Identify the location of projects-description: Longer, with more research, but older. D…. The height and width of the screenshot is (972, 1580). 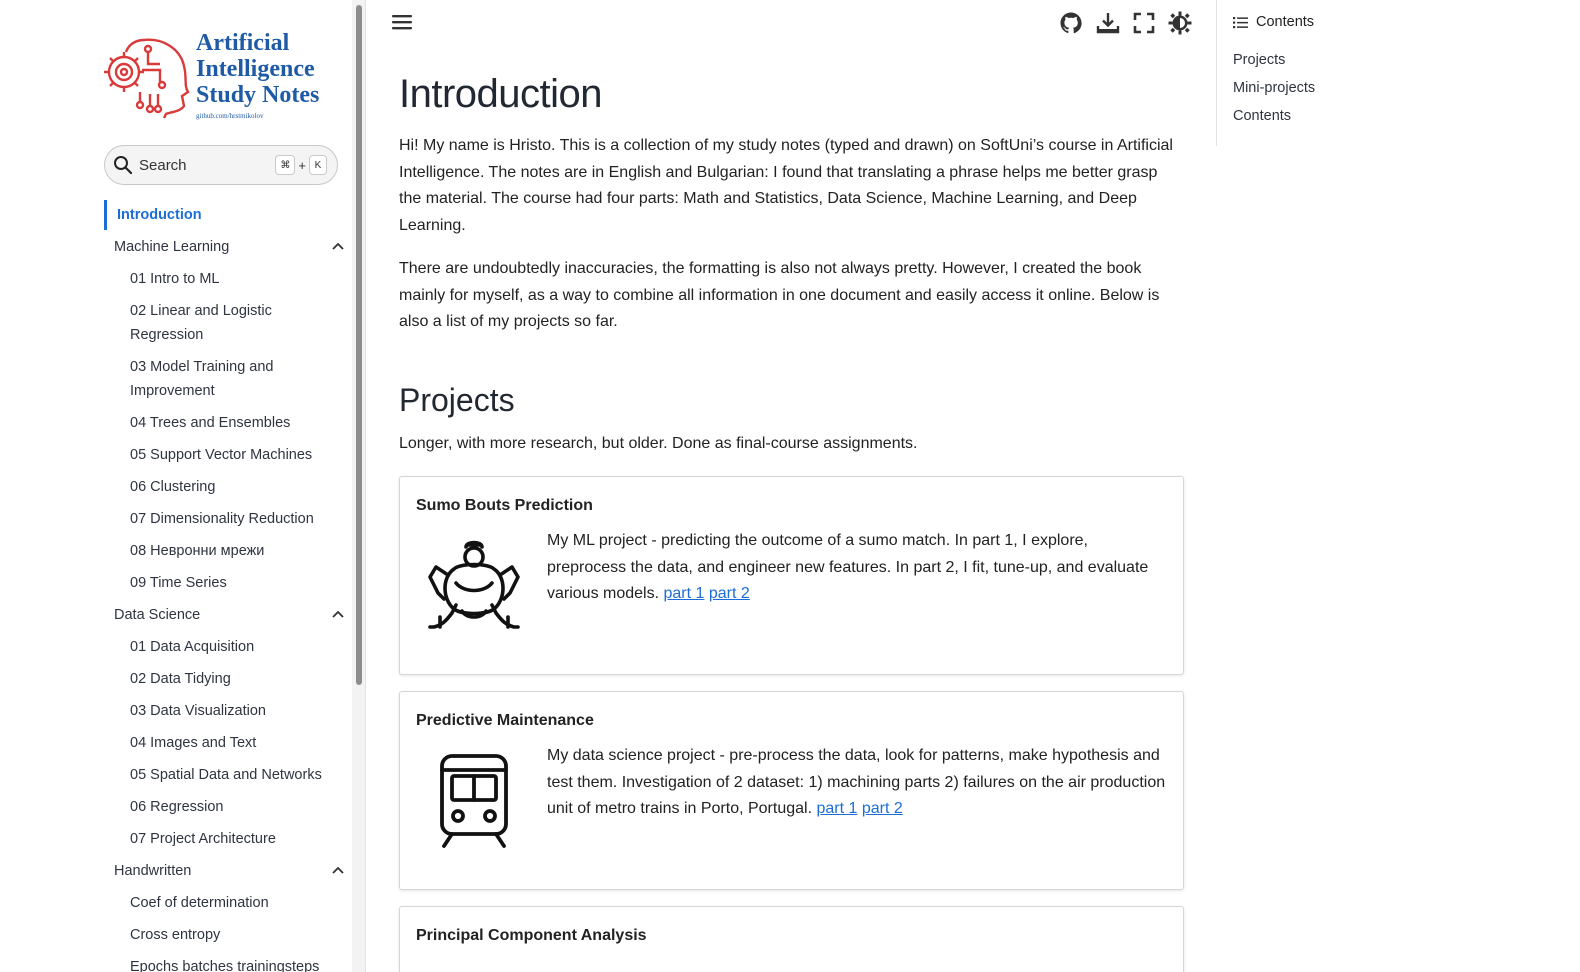
(658, 443).